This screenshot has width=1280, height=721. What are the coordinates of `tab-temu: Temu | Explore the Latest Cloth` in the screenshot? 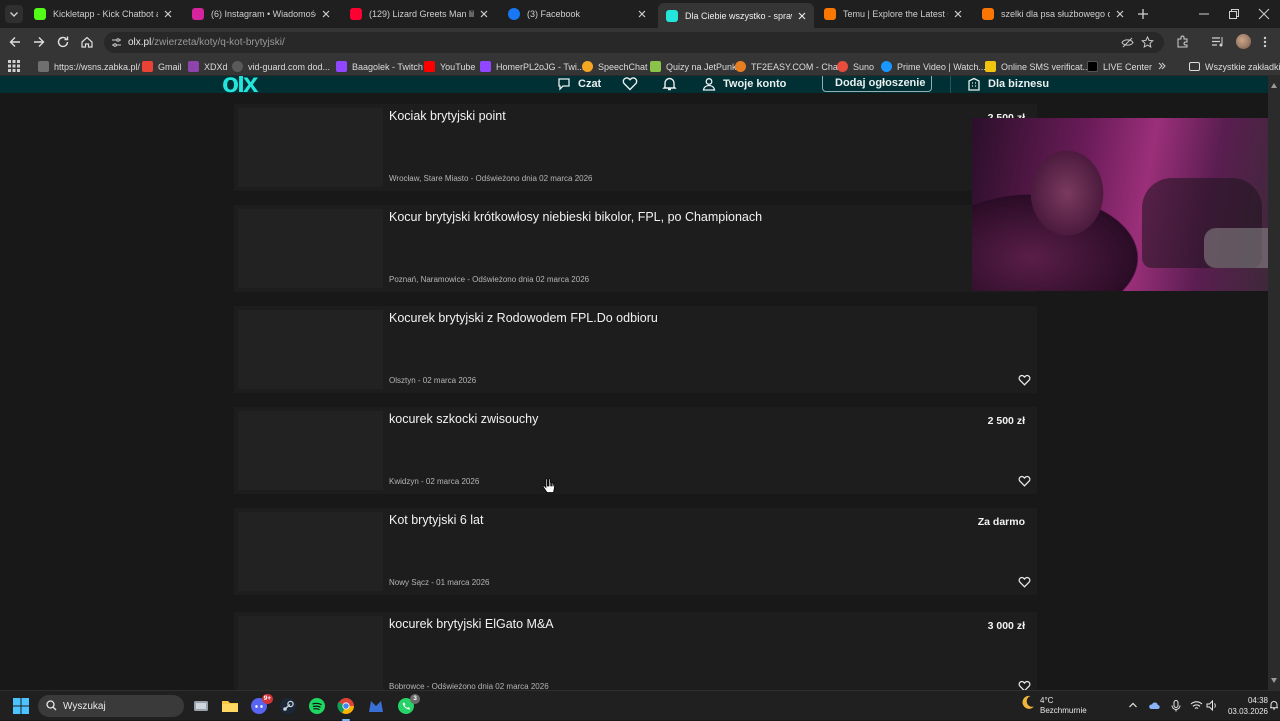 It's located at (893, 14).